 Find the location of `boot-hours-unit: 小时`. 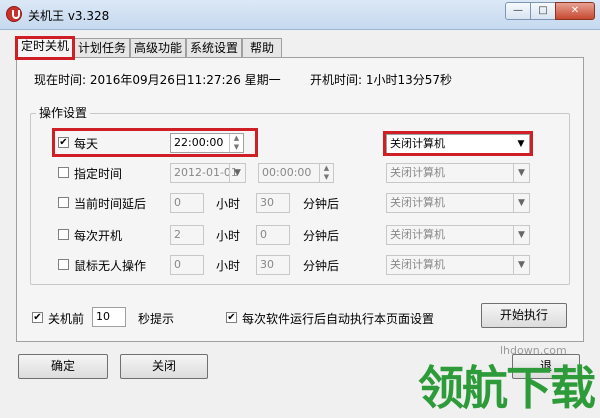

boot-hours-unit: 小时 is located at coordinates (228, 236).